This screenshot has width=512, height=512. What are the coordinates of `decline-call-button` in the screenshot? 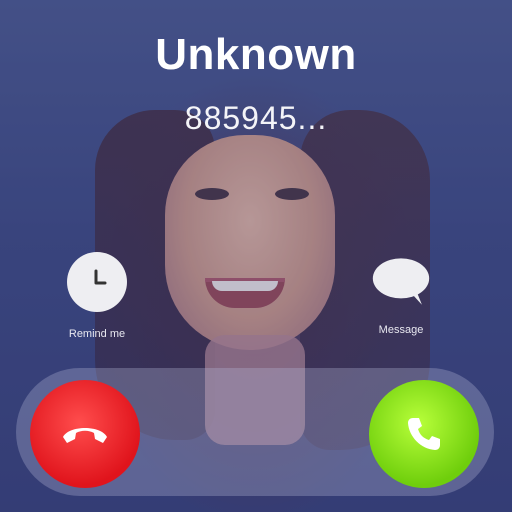 It's located at (85, 434).